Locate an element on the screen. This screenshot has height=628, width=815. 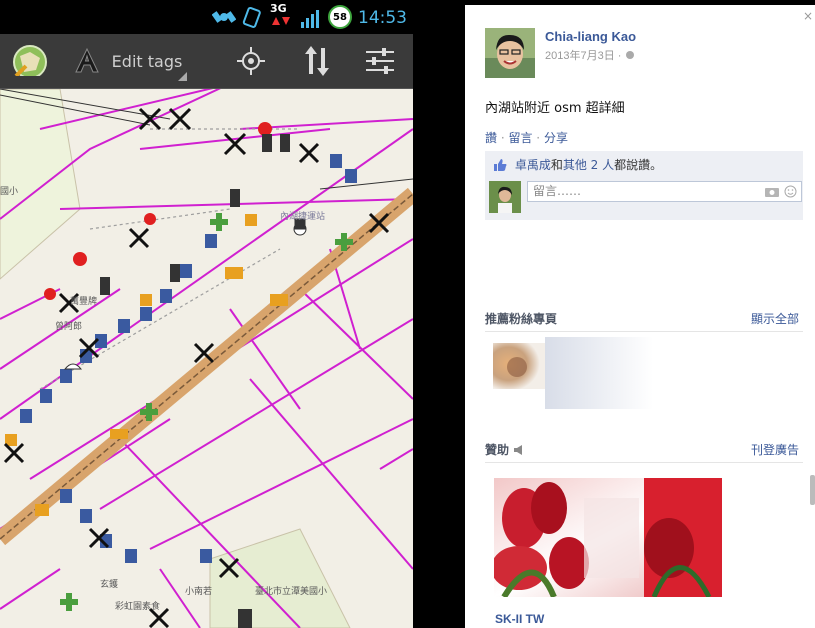
like-link: 讚 is located at coordinates (491, 138).